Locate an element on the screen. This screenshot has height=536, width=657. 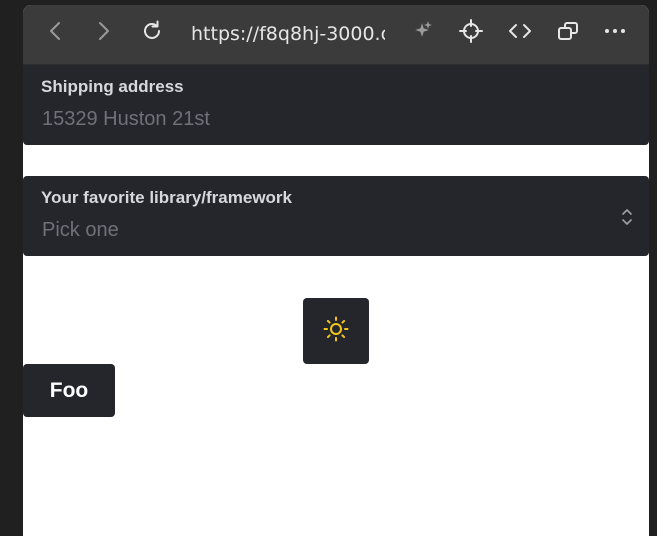
reload-icon is located at coordinates (152, 31).